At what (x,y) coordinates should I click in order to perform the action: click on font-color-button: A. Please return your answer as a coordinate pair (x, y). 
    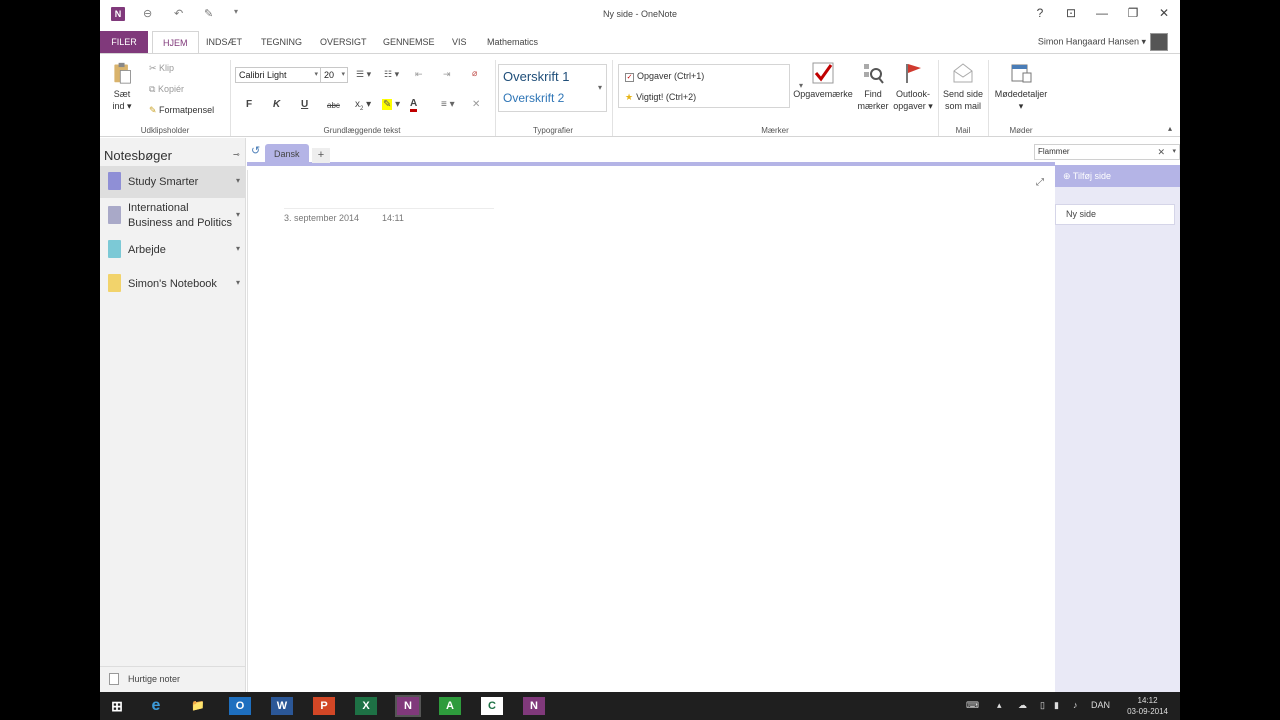
    Looking at the image, I should click on (414, 105).